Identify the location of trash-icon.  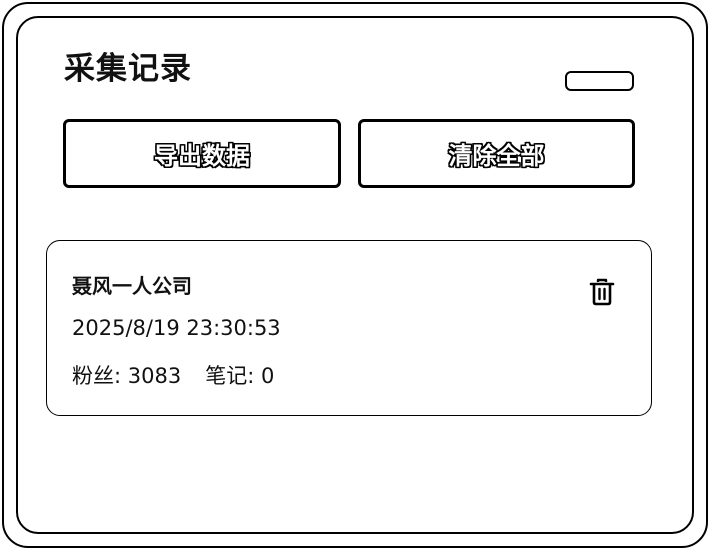
(602, 292).